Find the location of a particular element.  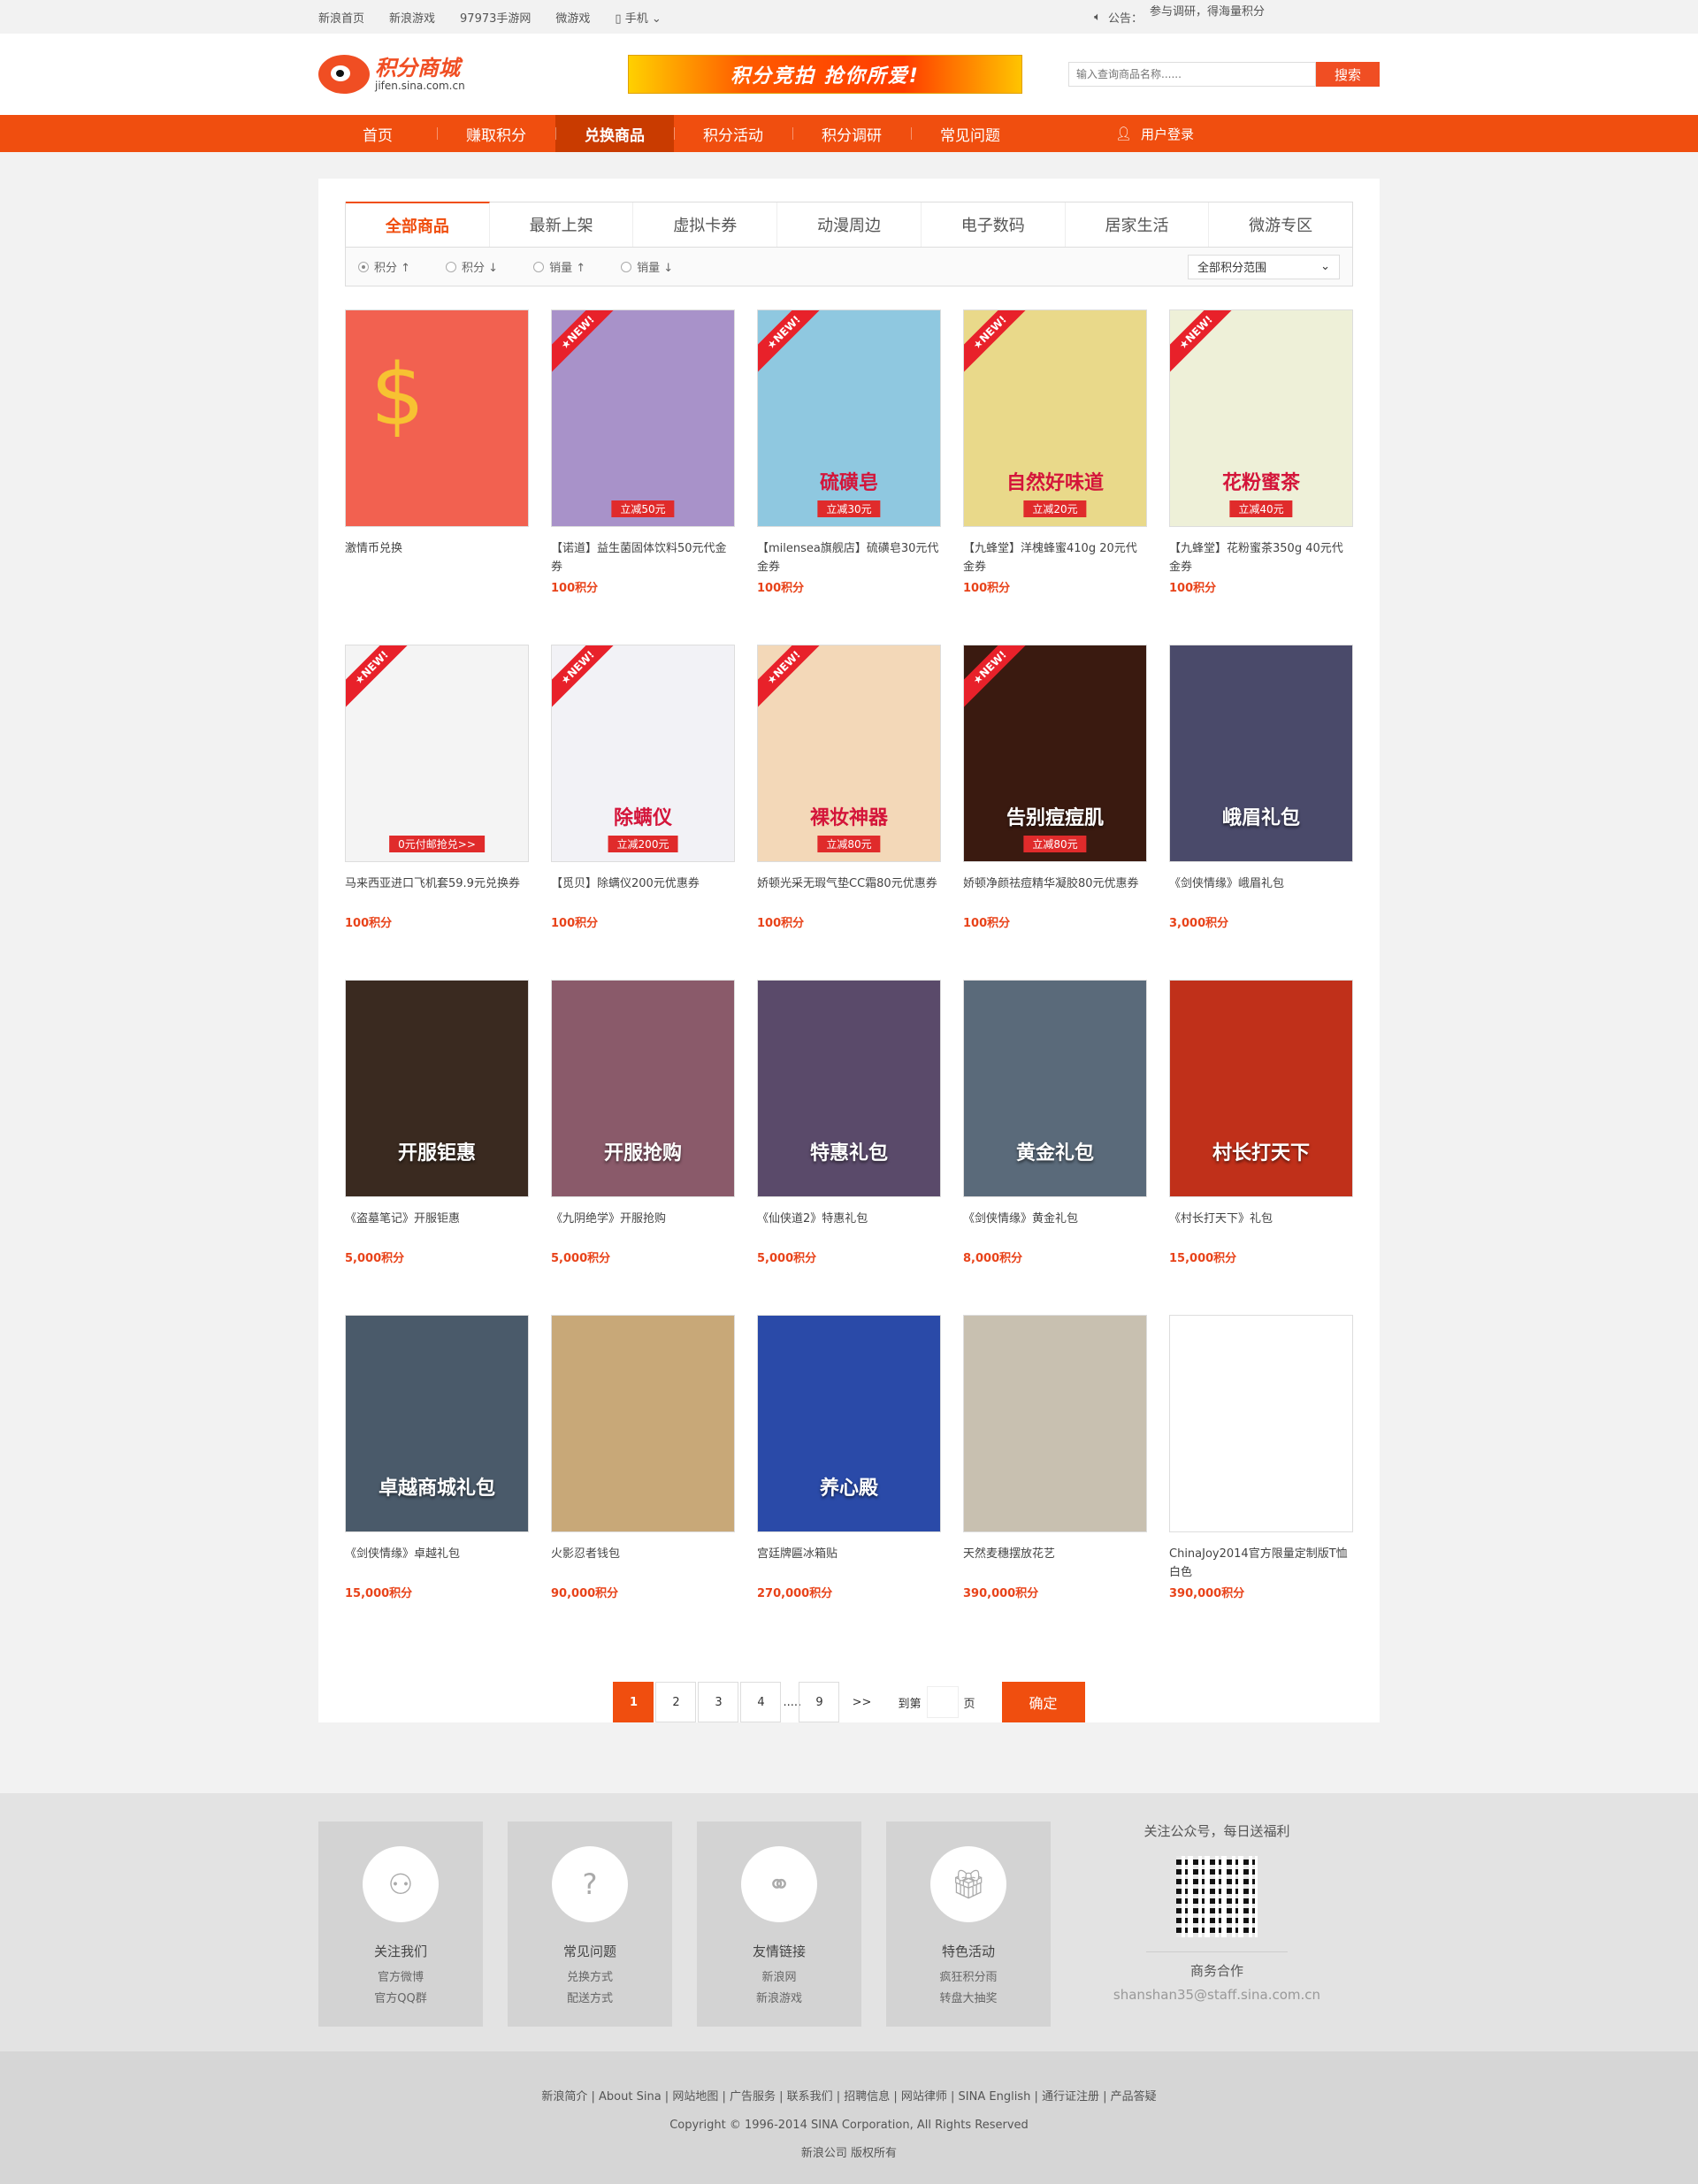

page-4: 4 is located at coordinates (761, 1702).